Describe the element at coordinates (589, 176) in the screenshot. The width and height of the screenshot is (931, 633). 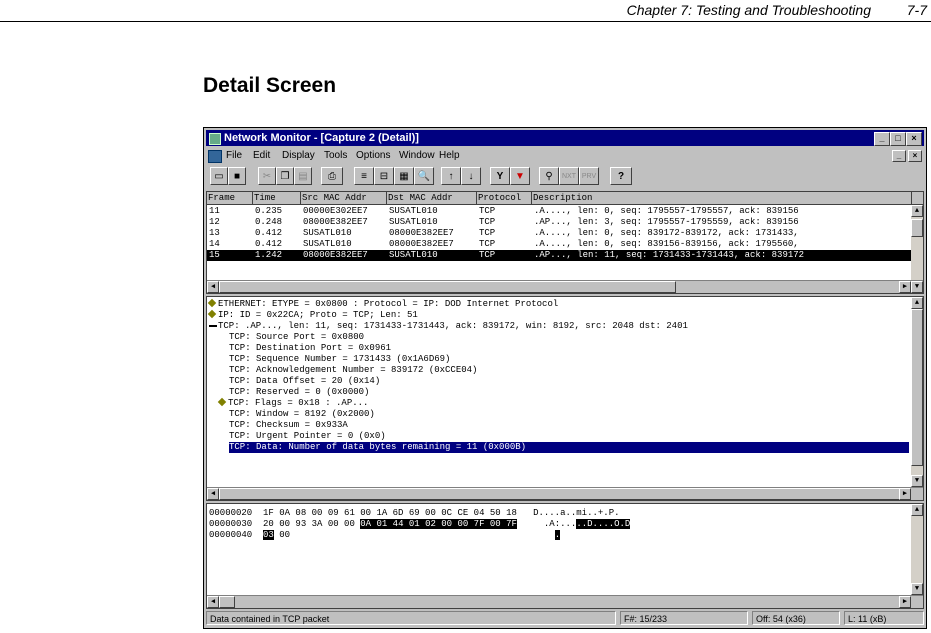
I see `find-previous-icon: PRV` at that location.